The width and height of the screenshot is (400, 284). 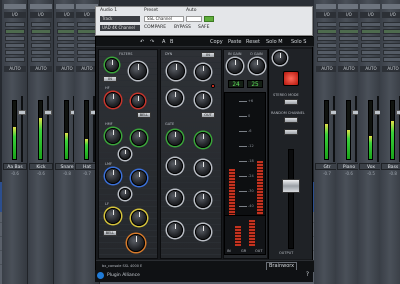 What do you see at coordinates (208, 115) in the screenshot?
I see `fast-attack-switch: OUT` at bounding box center [208, 115].